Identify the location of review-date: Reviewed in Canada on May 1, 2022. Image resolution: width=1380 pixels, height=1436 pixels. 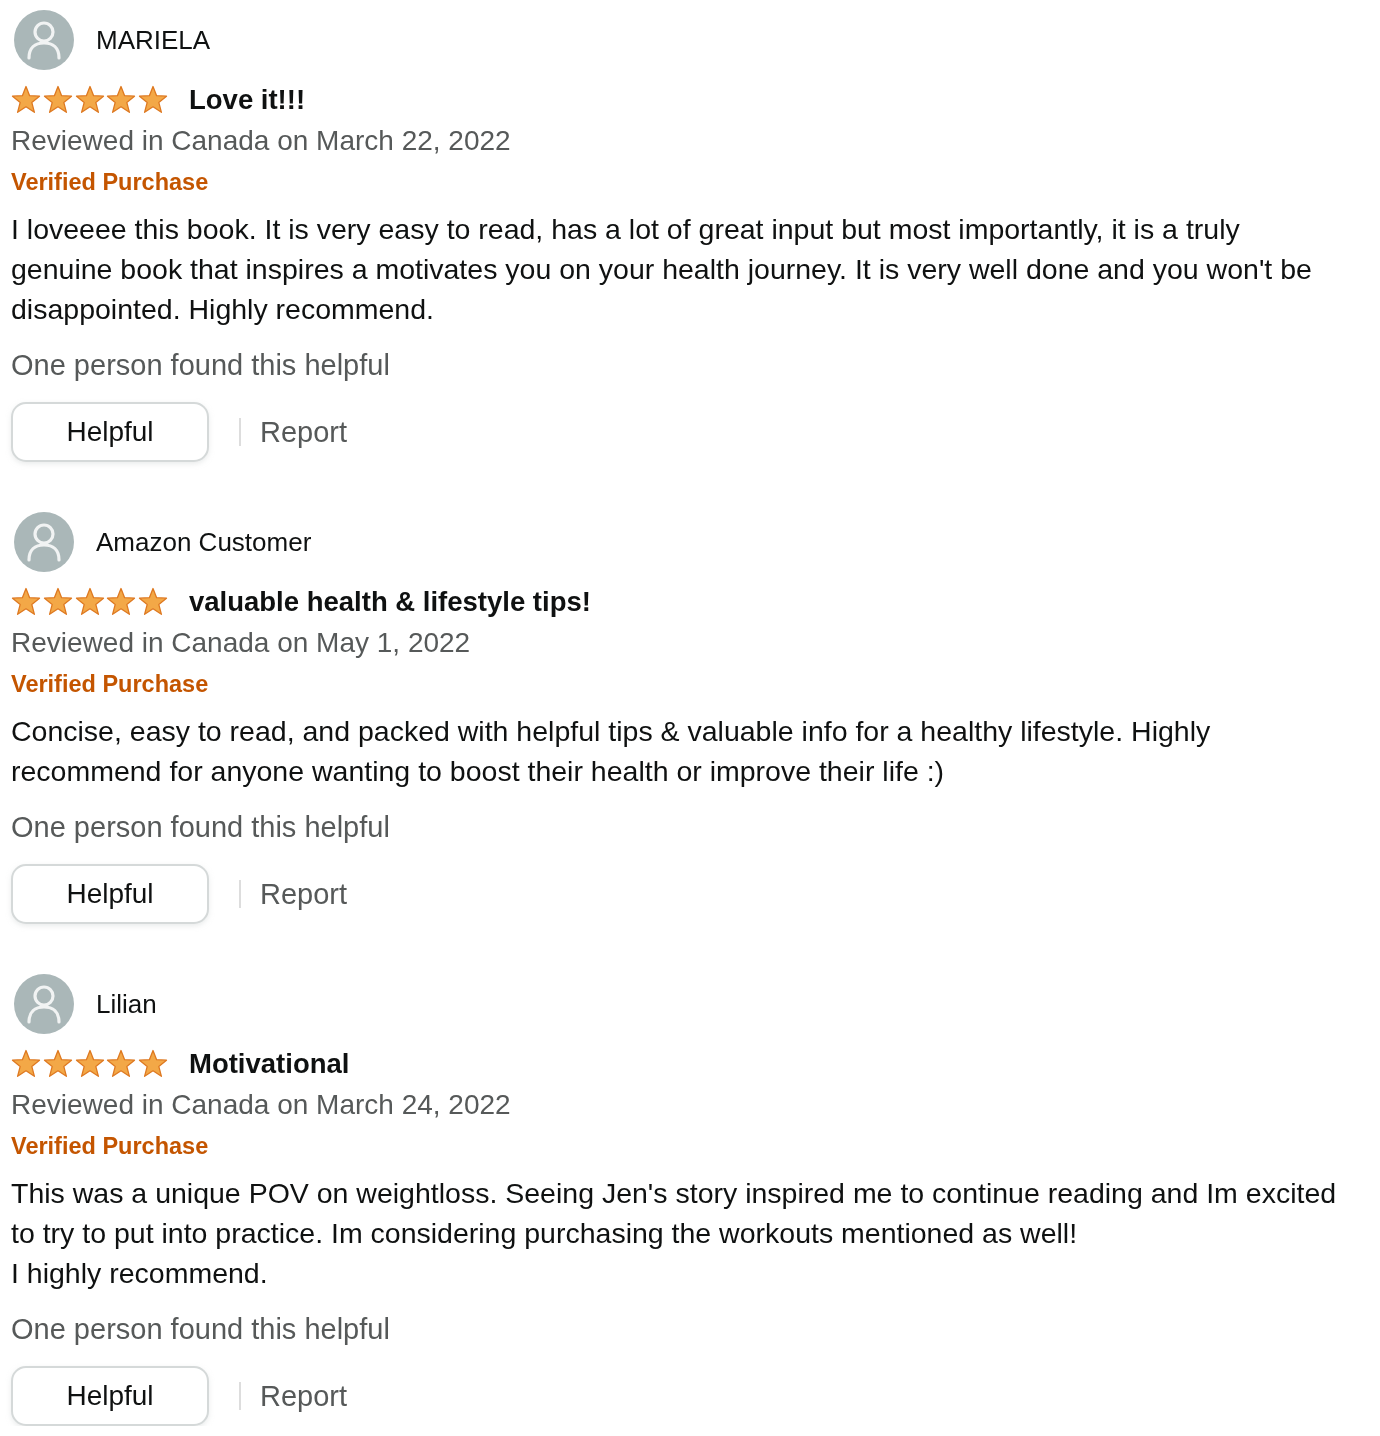
(241, 643).